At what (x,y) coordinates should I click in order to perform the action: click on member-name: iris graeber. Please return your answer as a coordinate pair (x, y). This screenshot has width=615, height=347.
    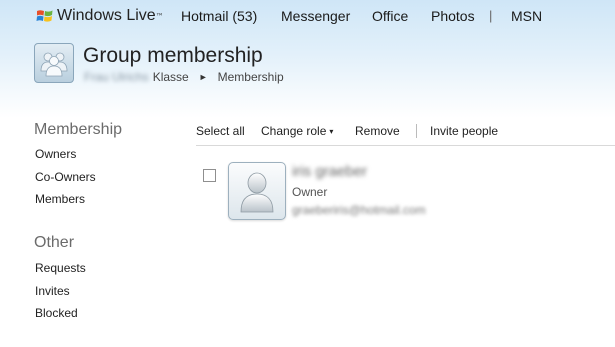
    Looking at the image, I should click on (329, 171).